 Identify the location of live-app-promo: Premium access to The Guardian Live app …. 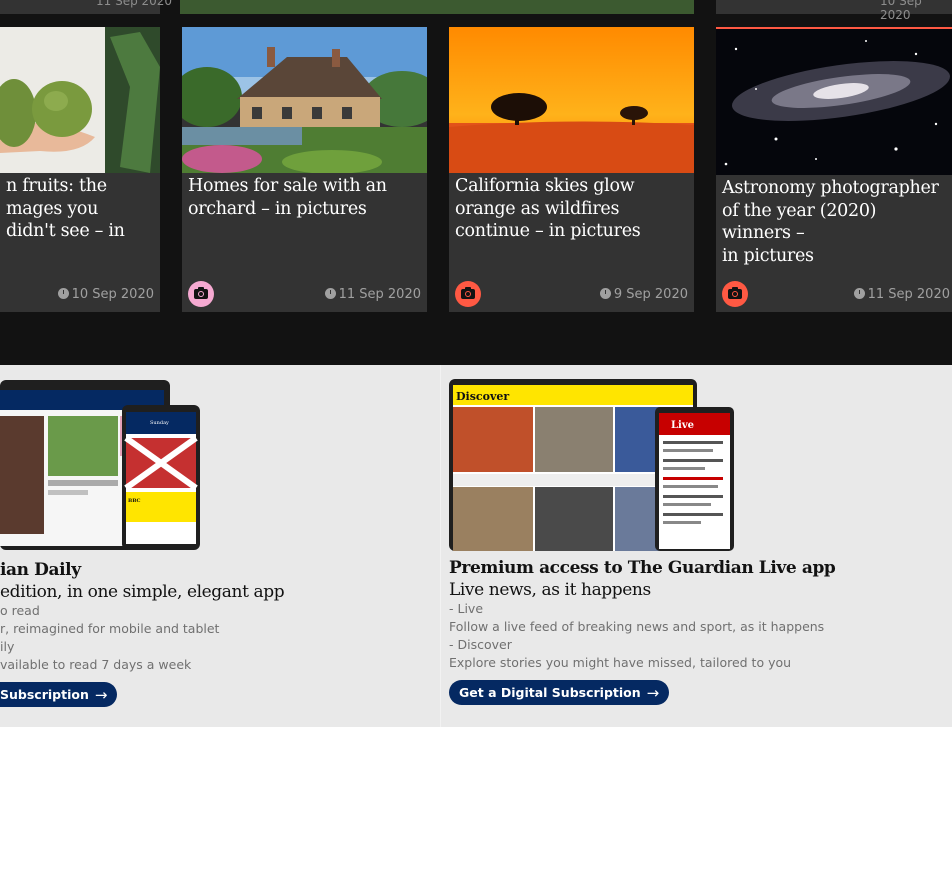
(642, 631).